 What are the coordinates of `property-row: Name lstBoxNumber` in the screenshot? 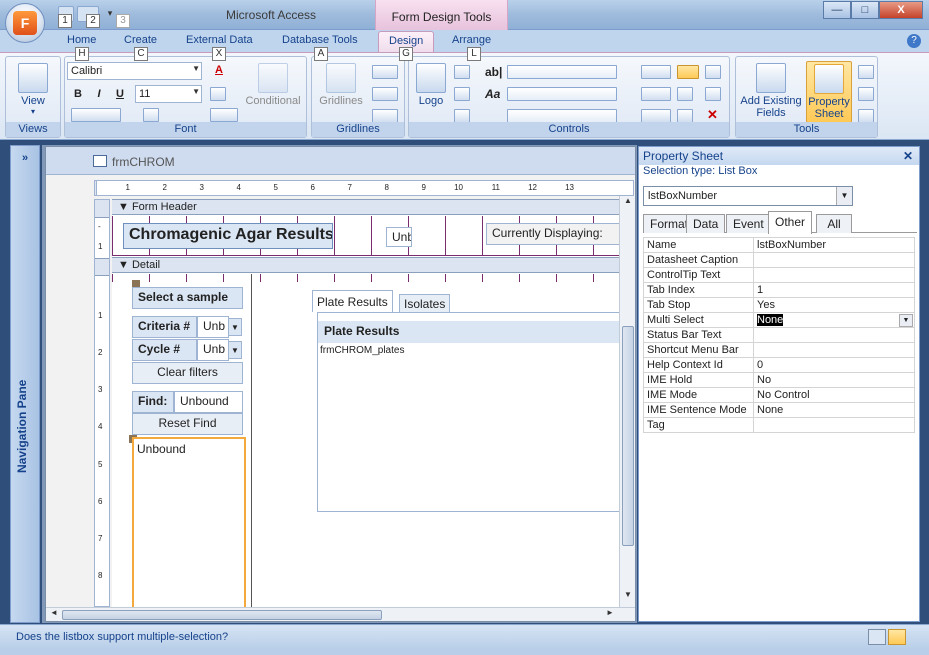 It's located at (779, 245).